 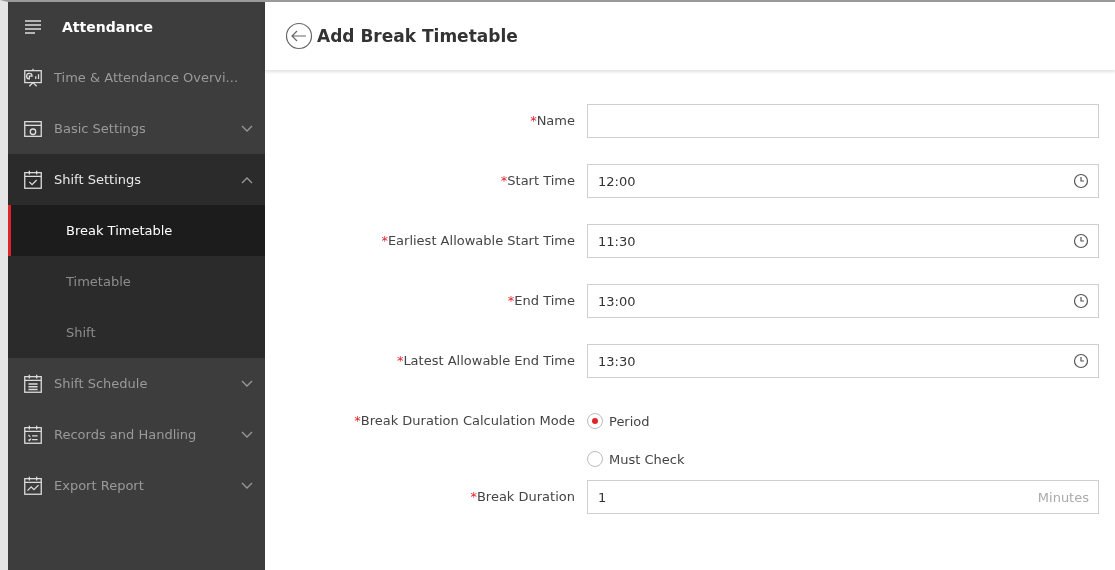 What do you see at coordinates (537, 181) in the screenshot?
I see `field-label: *Start Time` at bounding box center [537, 181].